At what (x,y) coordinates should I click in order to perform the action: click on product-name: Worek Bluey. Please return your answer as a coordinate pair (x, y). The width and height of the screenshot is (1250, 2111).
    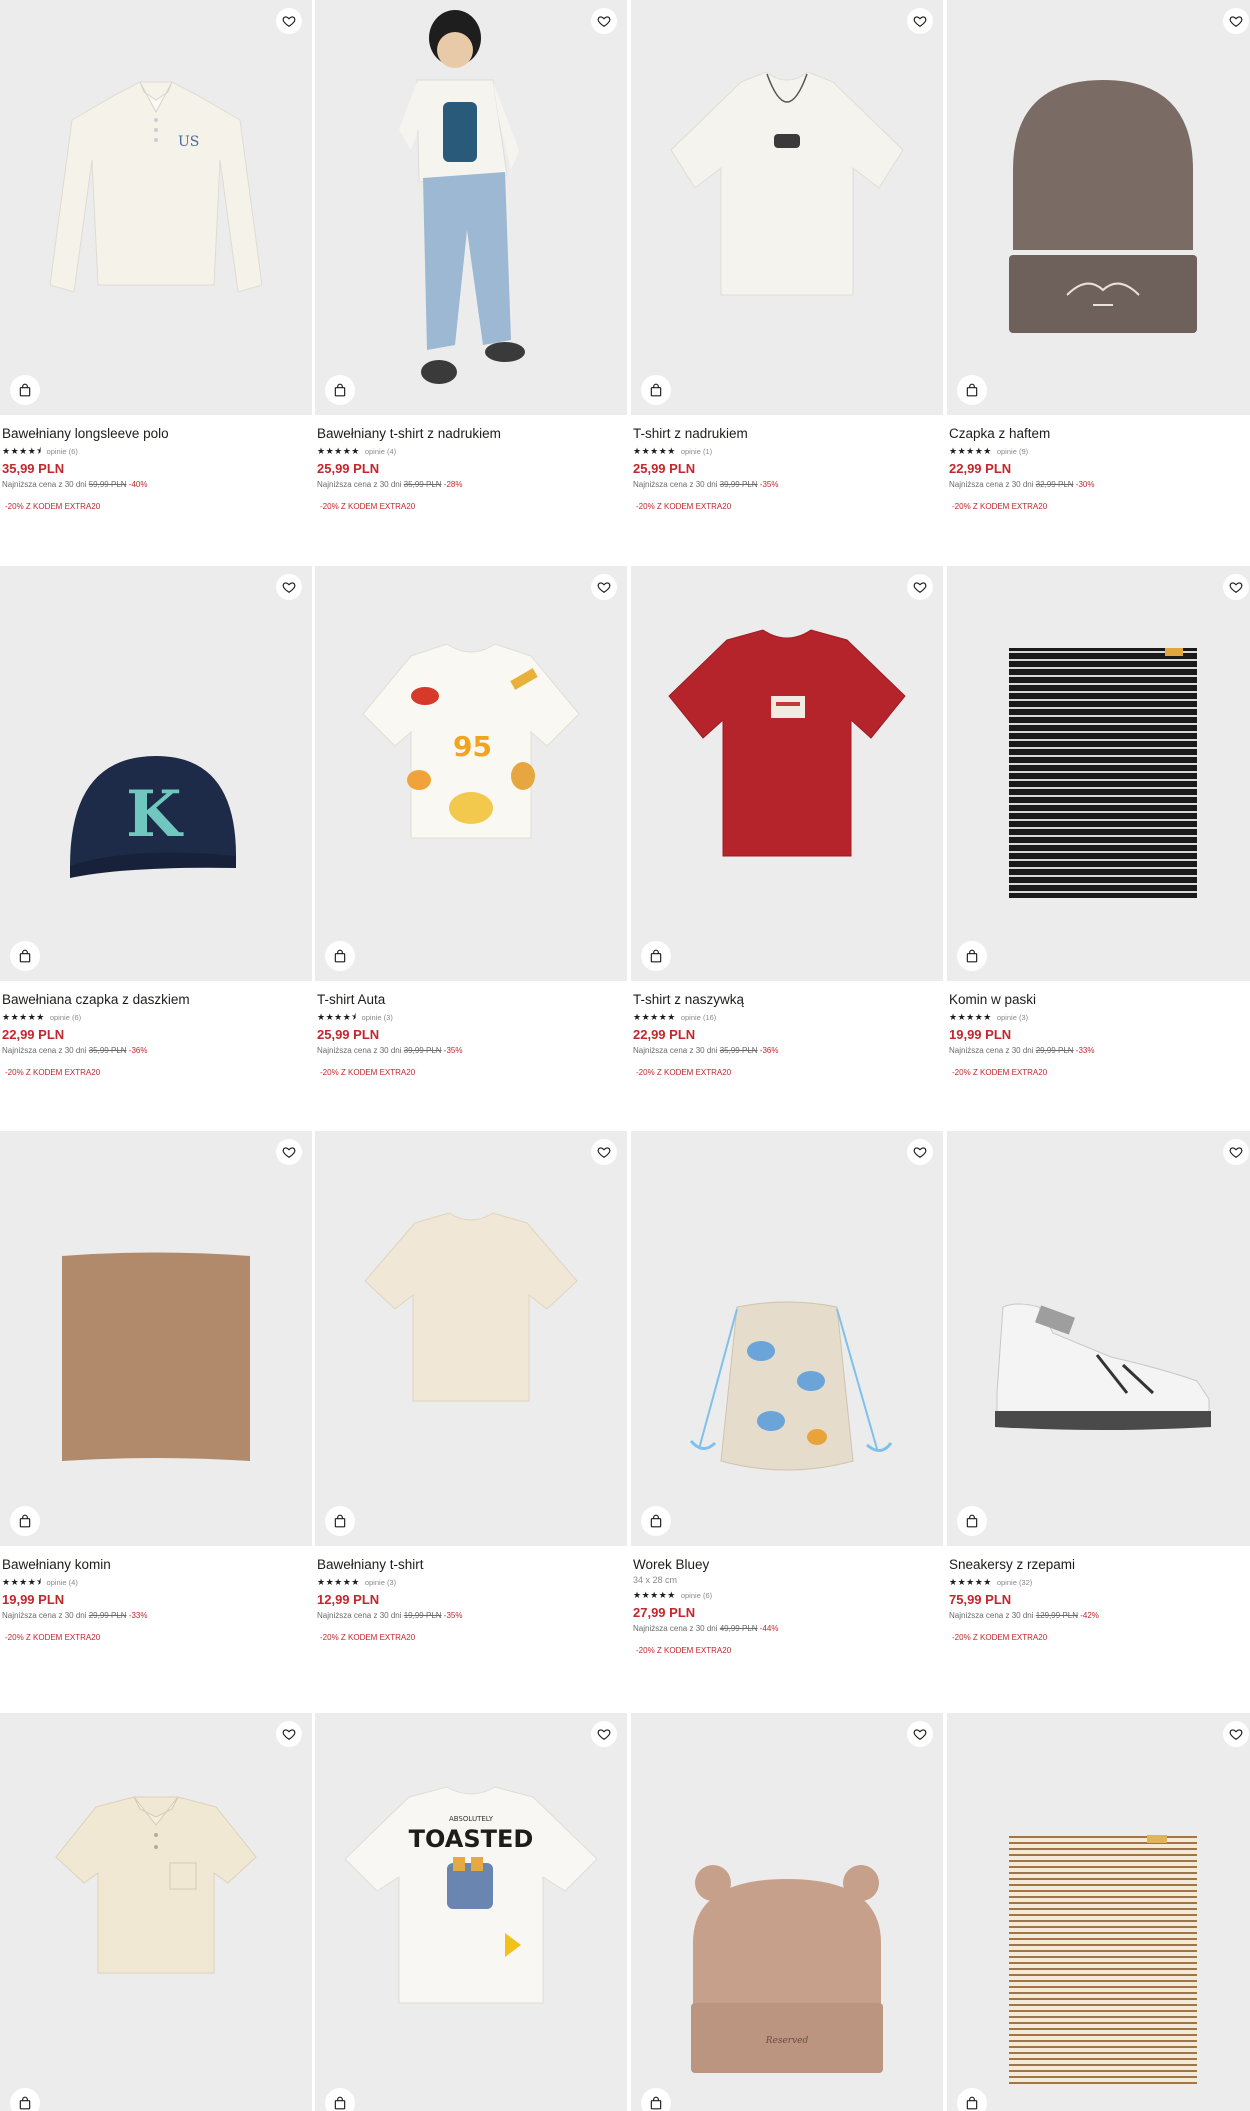
    Looking at the image, I should click on (786, 1564).